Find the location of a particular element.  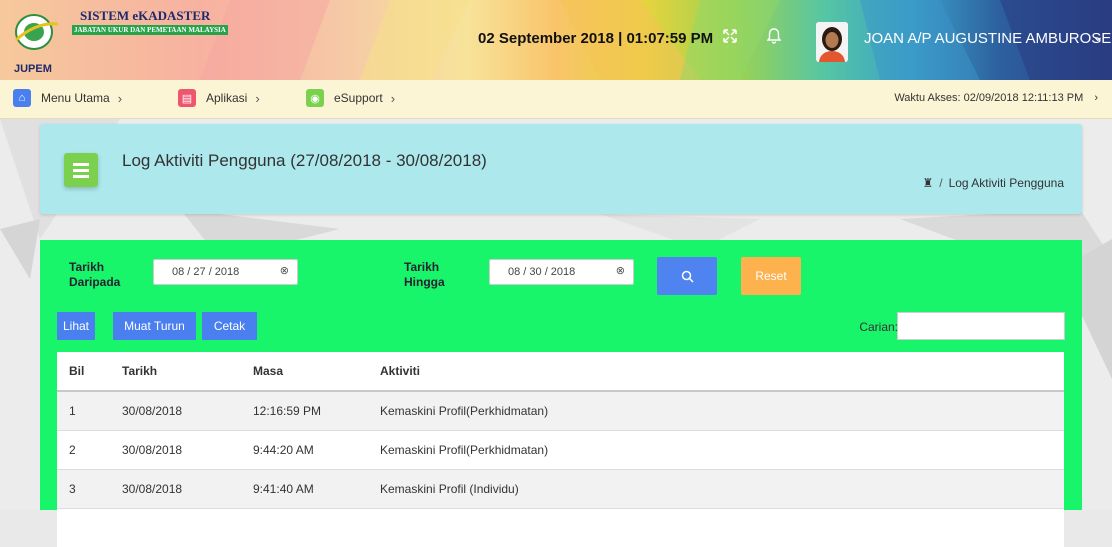

current-datetime: 02 September 2018 | 01:07:59 PM is located at coordinates (595, 38).